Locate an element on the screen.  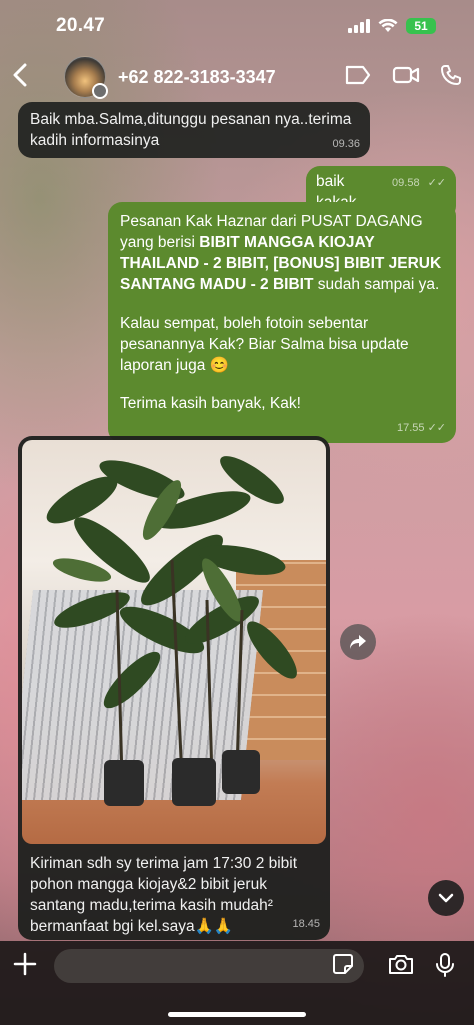
microphone-icon is located at coordinates (445, 965).